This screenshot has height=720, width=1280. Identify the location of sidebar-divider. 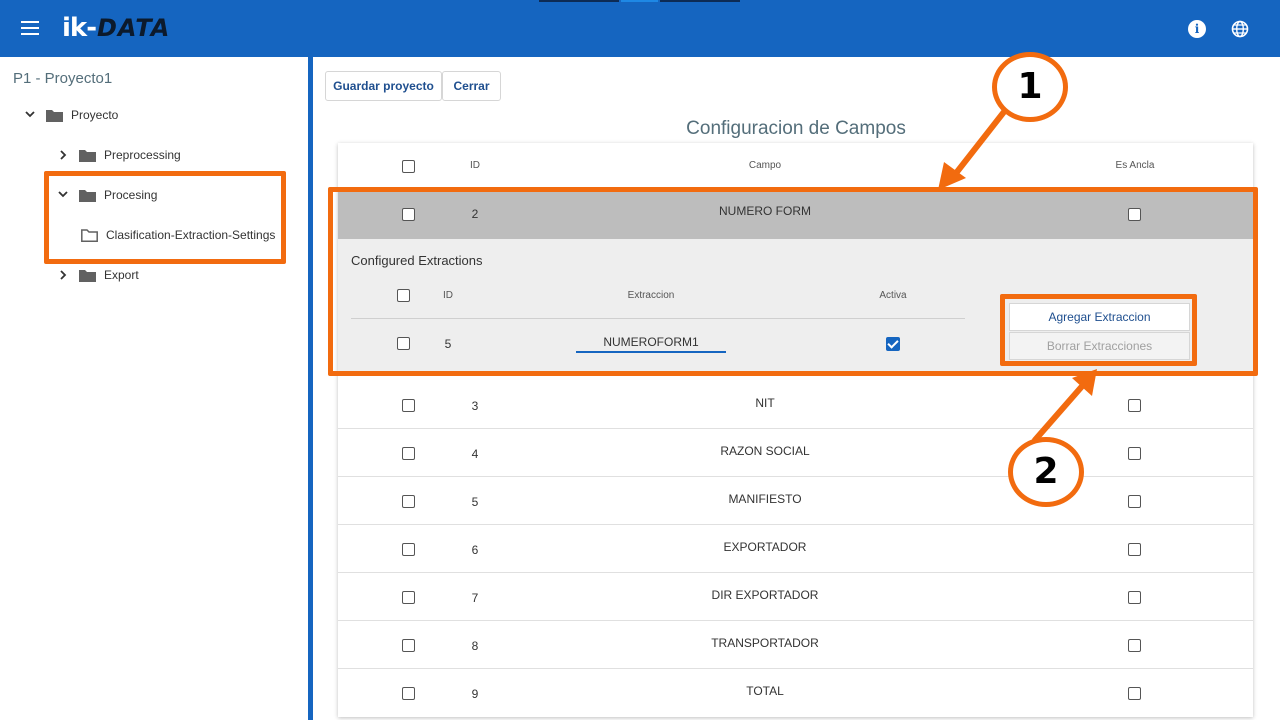
(310, 388).